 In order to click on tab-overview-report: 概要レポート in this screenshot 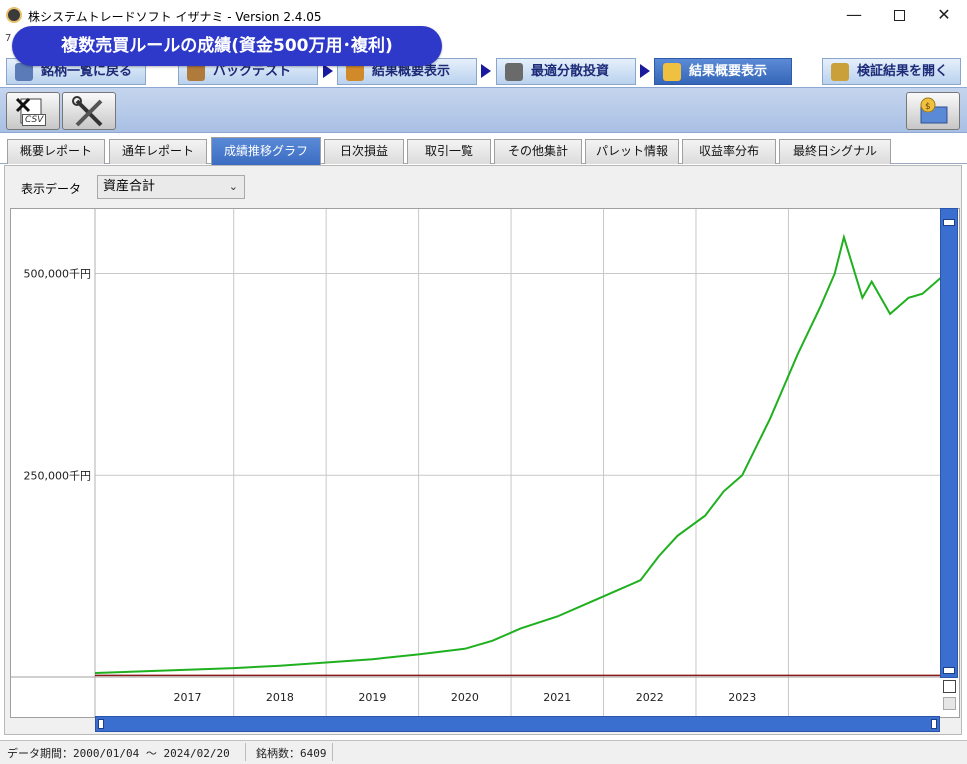, I will do `click(56, 151)`.